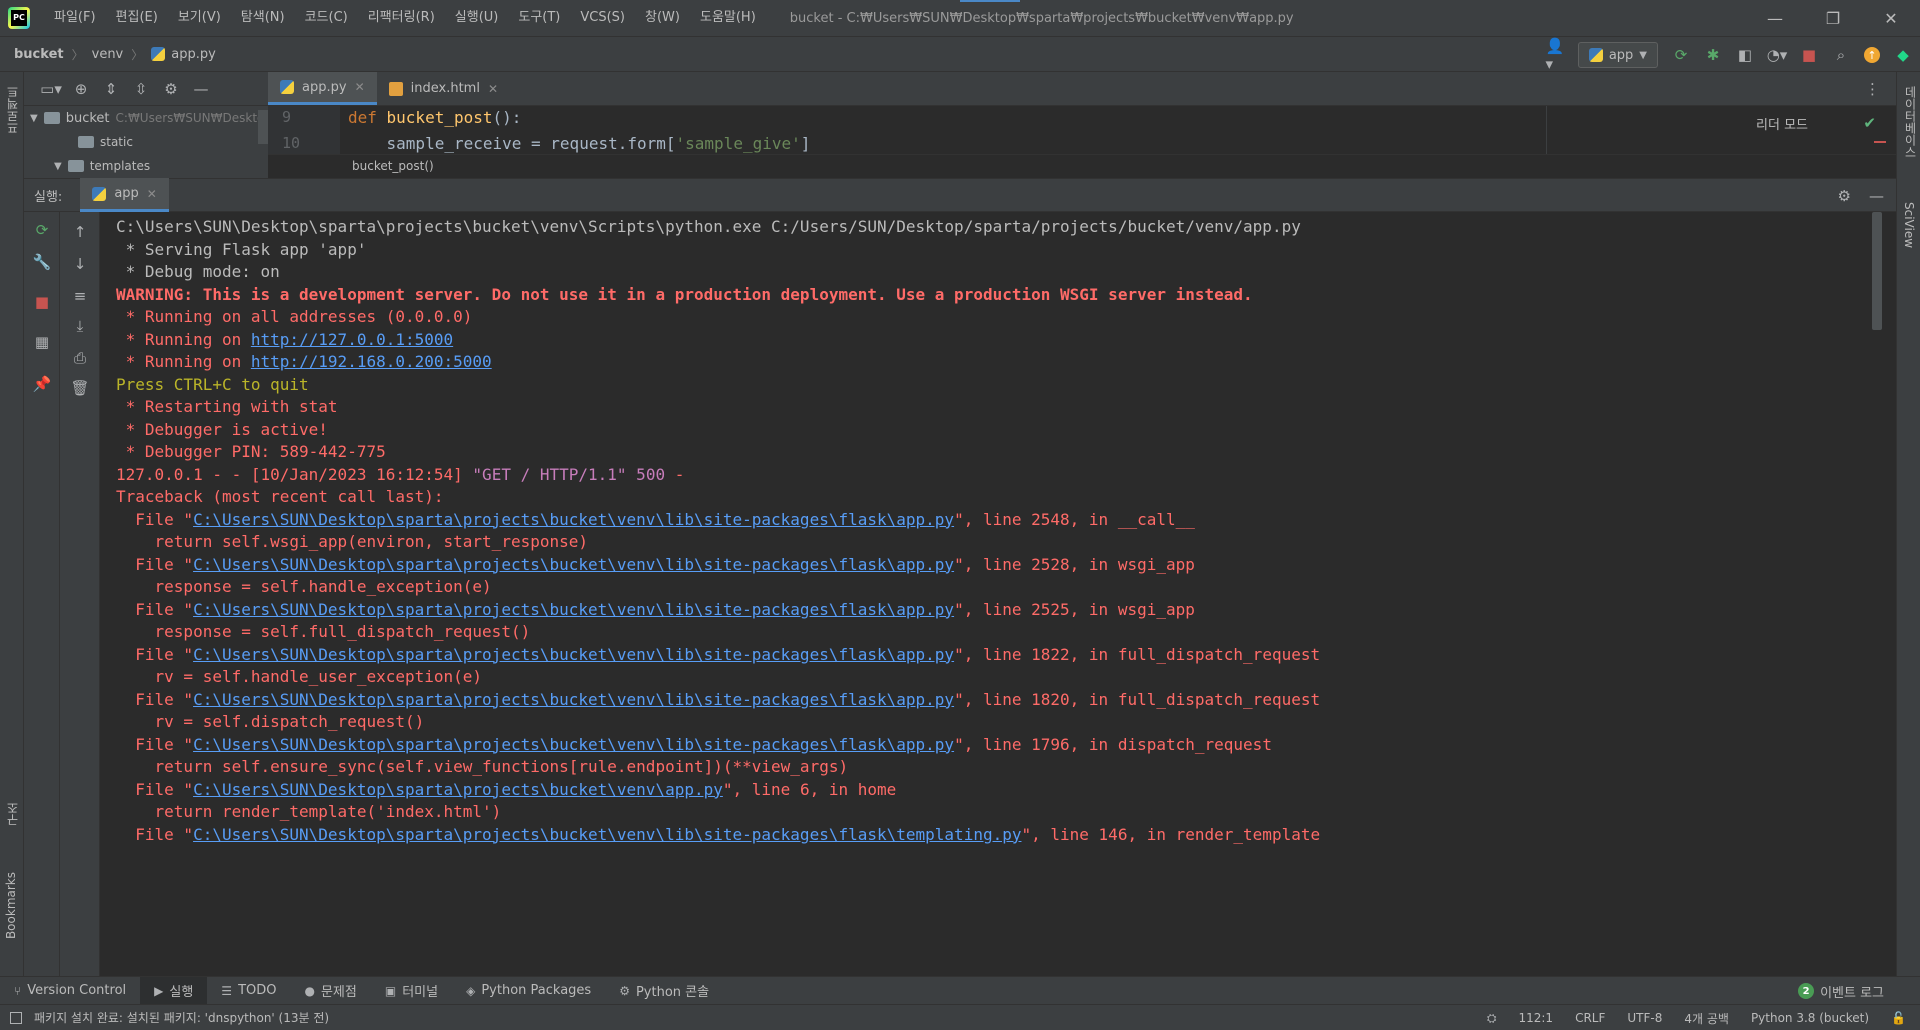 This screenshot has height=1030, width=1920. I want to click on tree-item-static: static, so click(105, 142).